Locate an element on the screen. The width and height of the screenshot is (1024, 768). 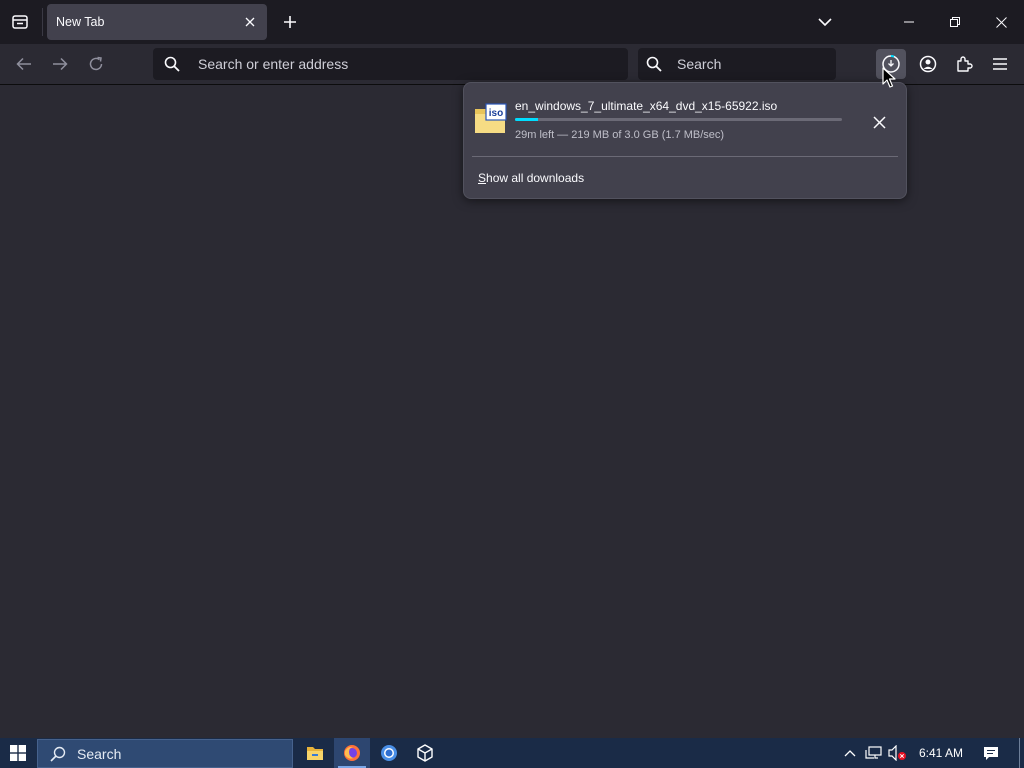
puzzle-piece-icon is located at coordinates (965, 64).